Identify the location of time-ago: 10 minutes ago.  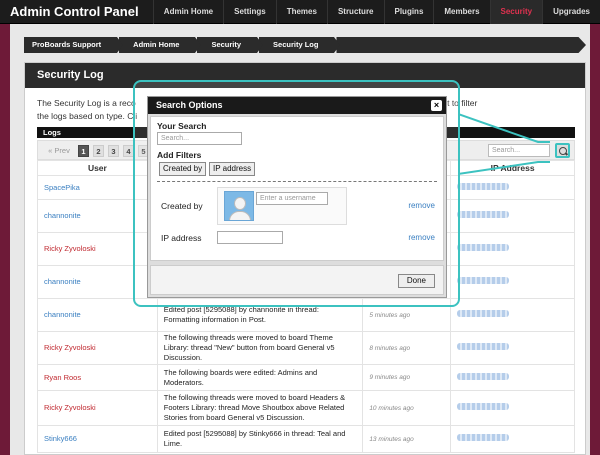
(391, 408).